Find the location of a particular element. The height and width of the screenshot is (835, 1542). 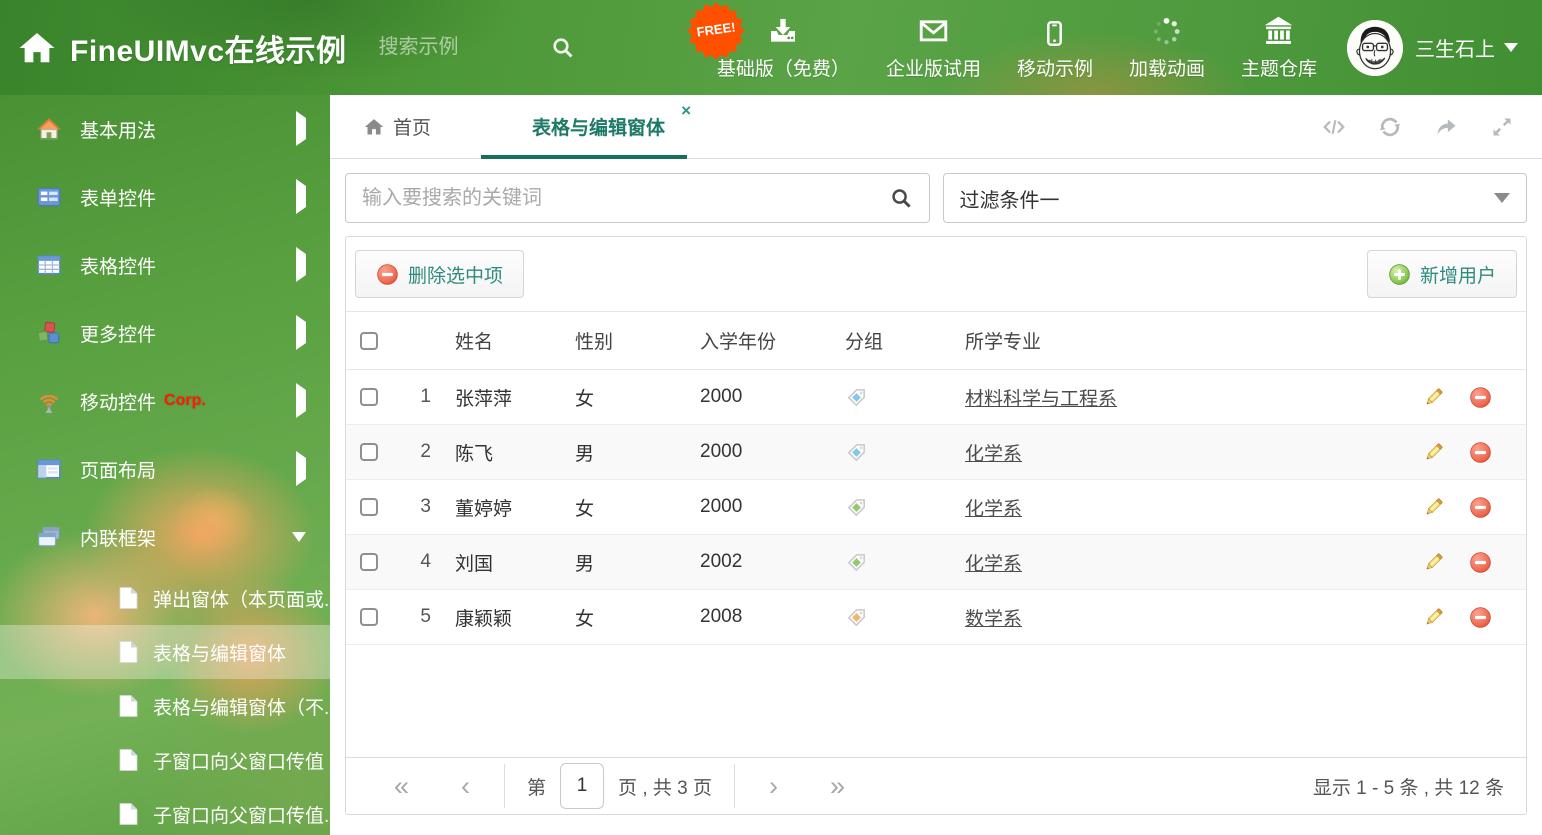

header-nav-item: 移动示例 is located at coordinates (1055, 48).